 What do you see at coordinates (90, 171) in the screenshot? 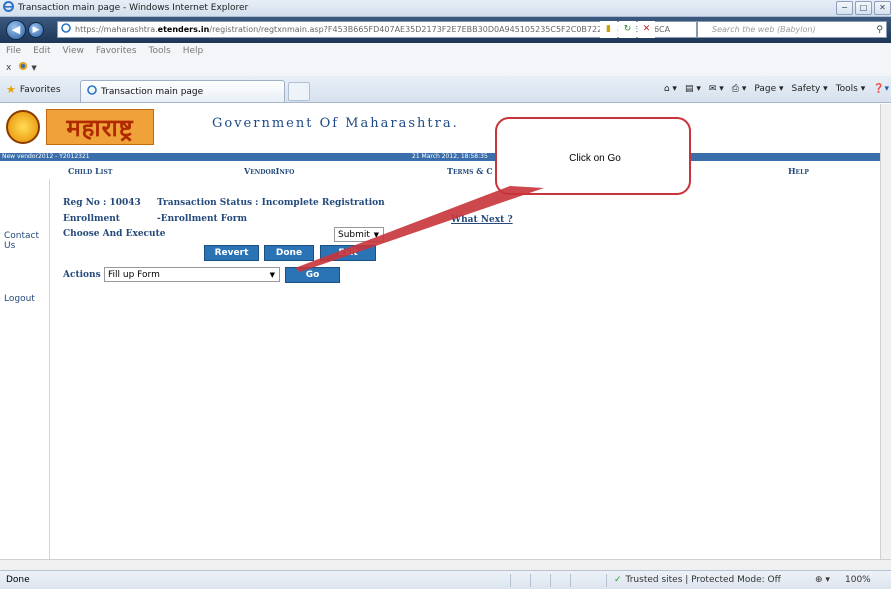
I see `nav-child-list: Child List` at bounding box center [90, 171].